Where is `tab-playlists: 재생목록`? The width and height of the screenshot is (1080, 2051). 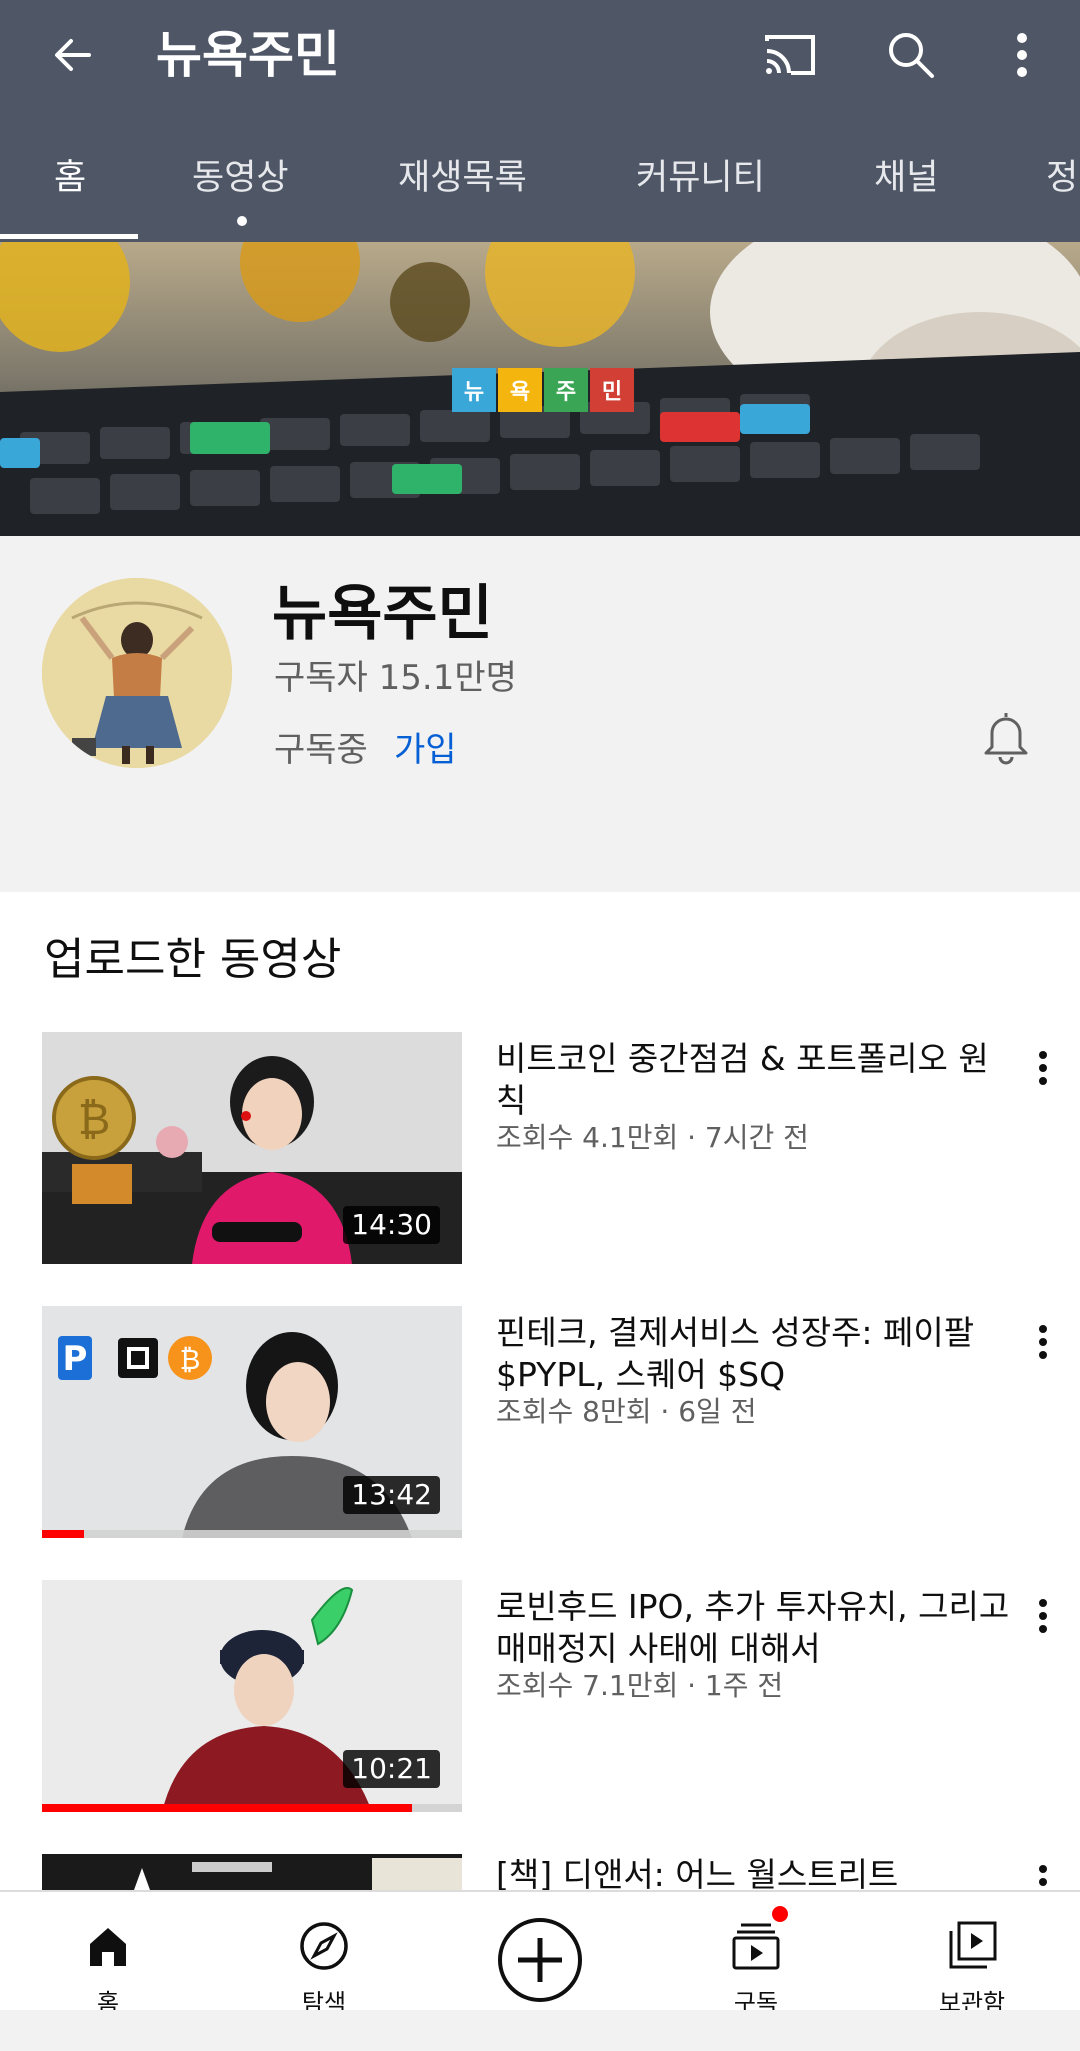
tab-playlists: 재생목록 is located at coordinates (462, 185).